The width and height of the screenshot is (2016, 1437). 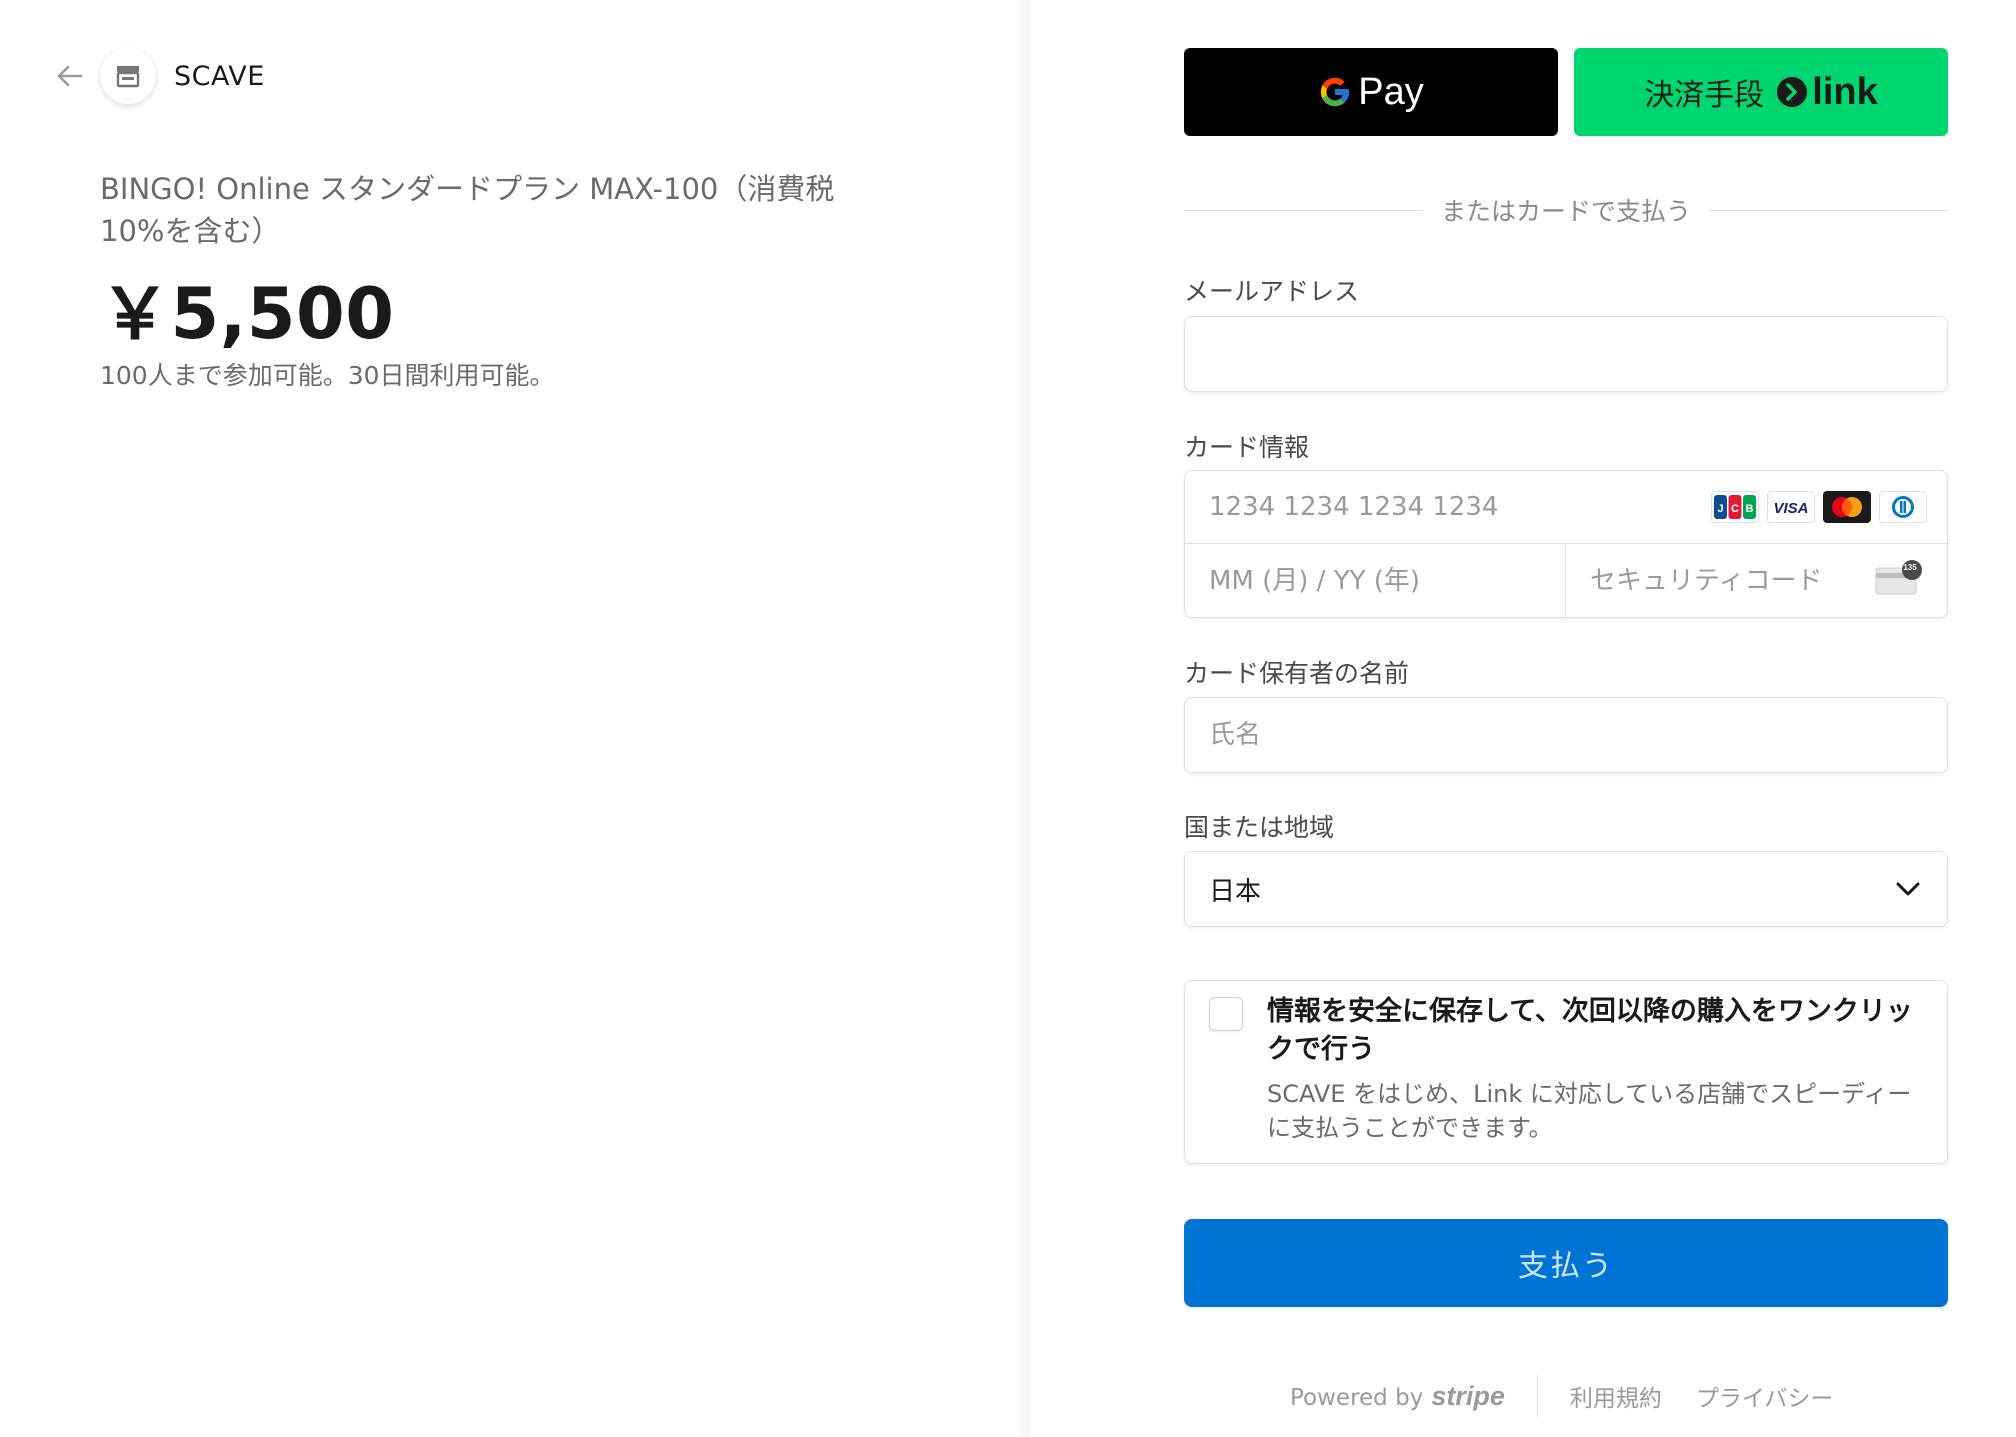 What do you see at coordinates (1757, 581) in the screenshot?
I see `card-cvc-field: 135` at bounding box center [1757, 581].